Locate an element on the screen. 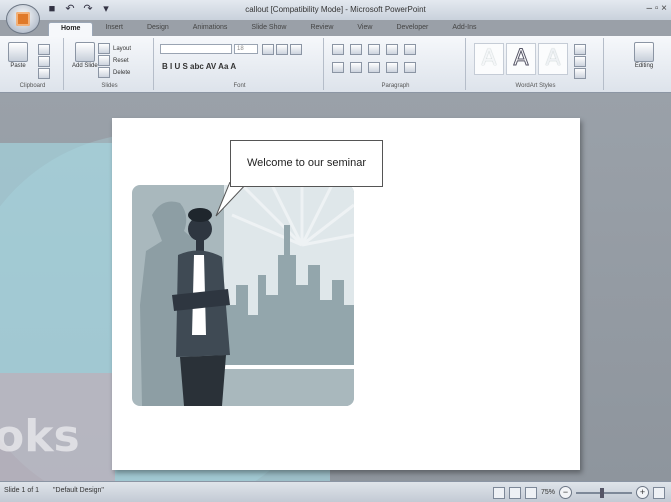 The width and height of the screenshot is (671, 502). tab-home: Home is located at coordinates (71, 29).